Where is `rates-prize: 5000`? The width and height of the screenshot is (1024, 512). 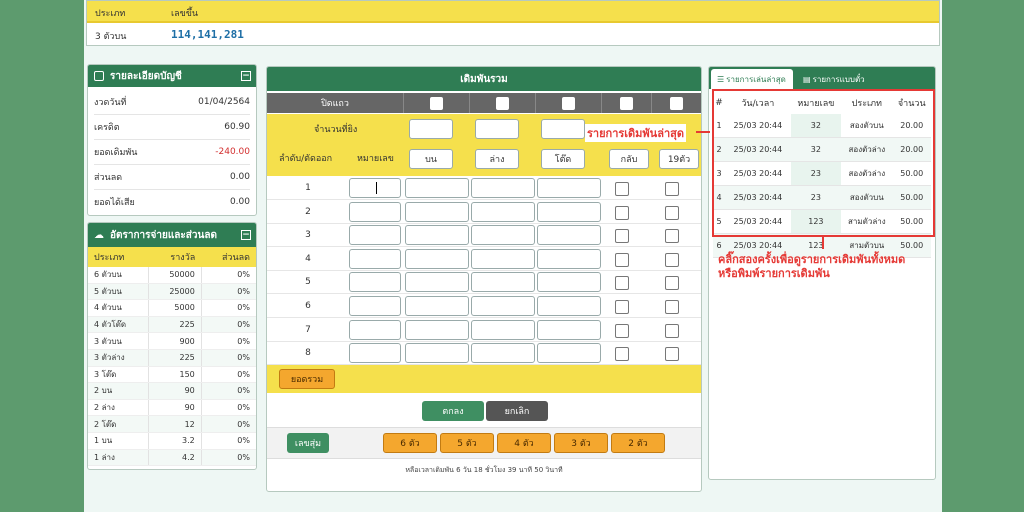
rates-prize: 5000 is located at coordinates (175, 308).